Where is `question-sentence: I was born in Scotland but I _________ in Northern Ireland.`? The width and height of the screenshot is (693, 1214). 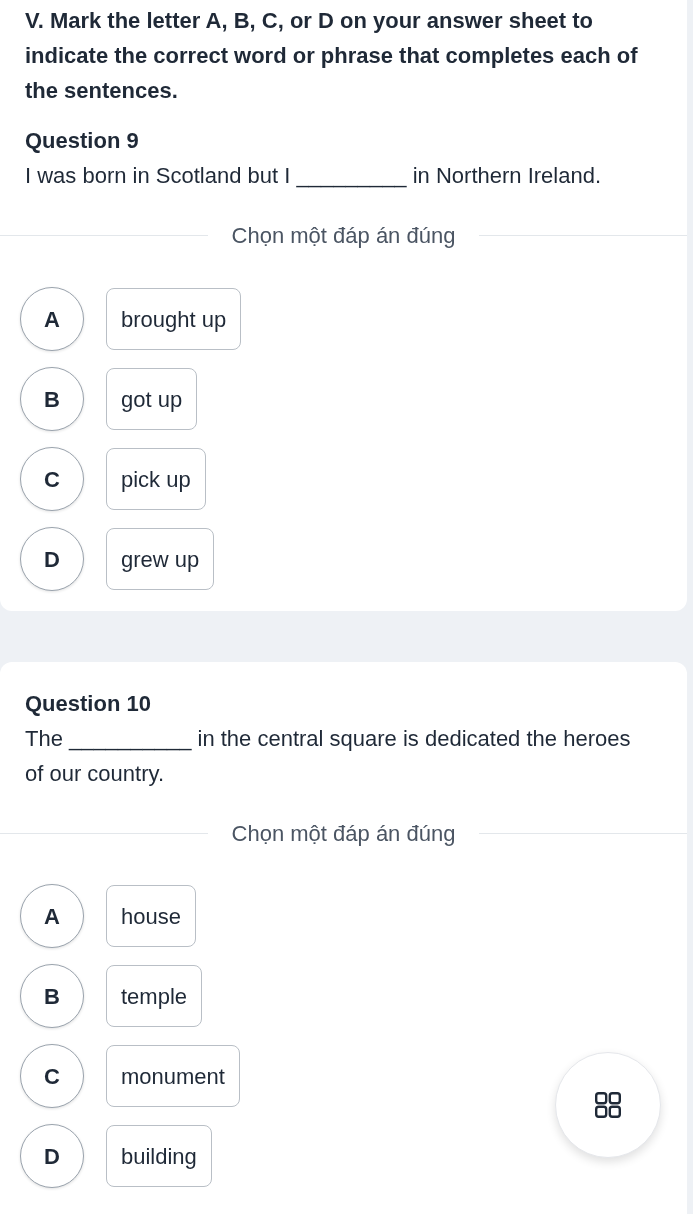
question-sentence: I was born in Scotland but I _________ in Northern Ireland. is located at coordinates (314, 176).